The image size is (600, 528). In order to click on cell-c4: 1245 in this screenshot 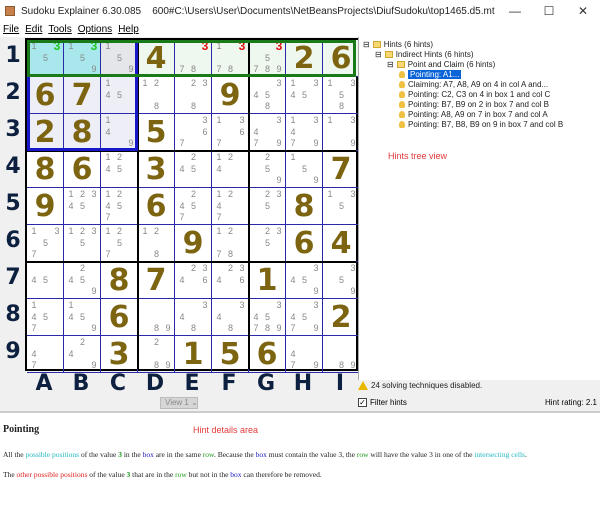, I will do `click(119, 169)`.